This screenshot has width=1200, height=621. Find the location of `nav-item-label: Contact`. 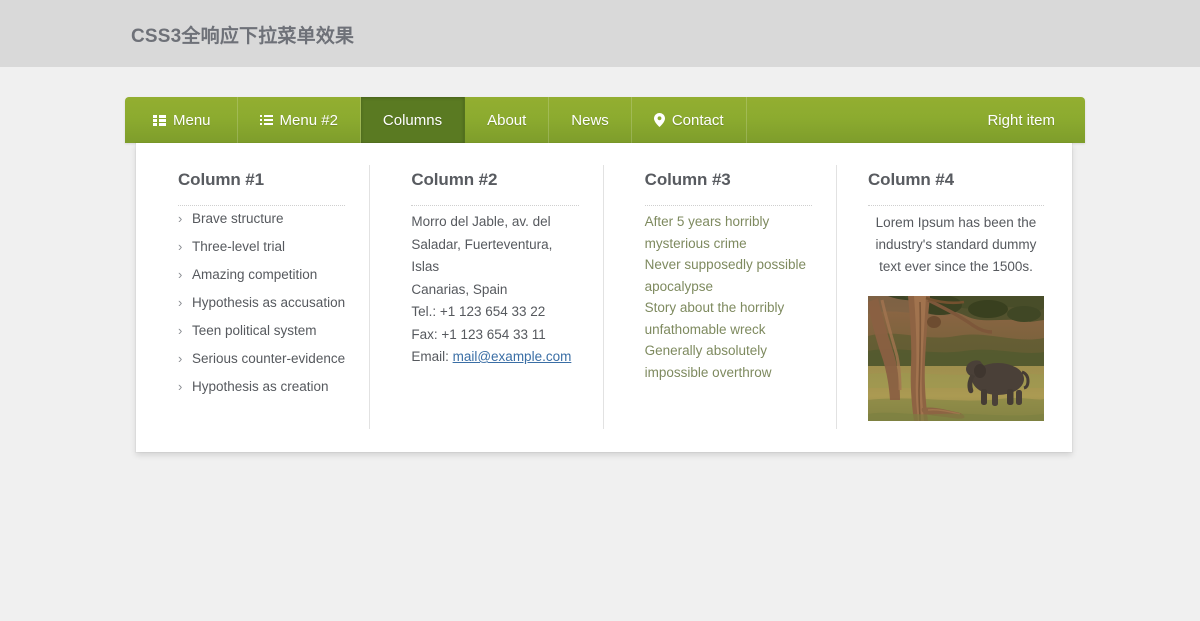

nav-item-label: Contact is located at coordinates (697, 120).